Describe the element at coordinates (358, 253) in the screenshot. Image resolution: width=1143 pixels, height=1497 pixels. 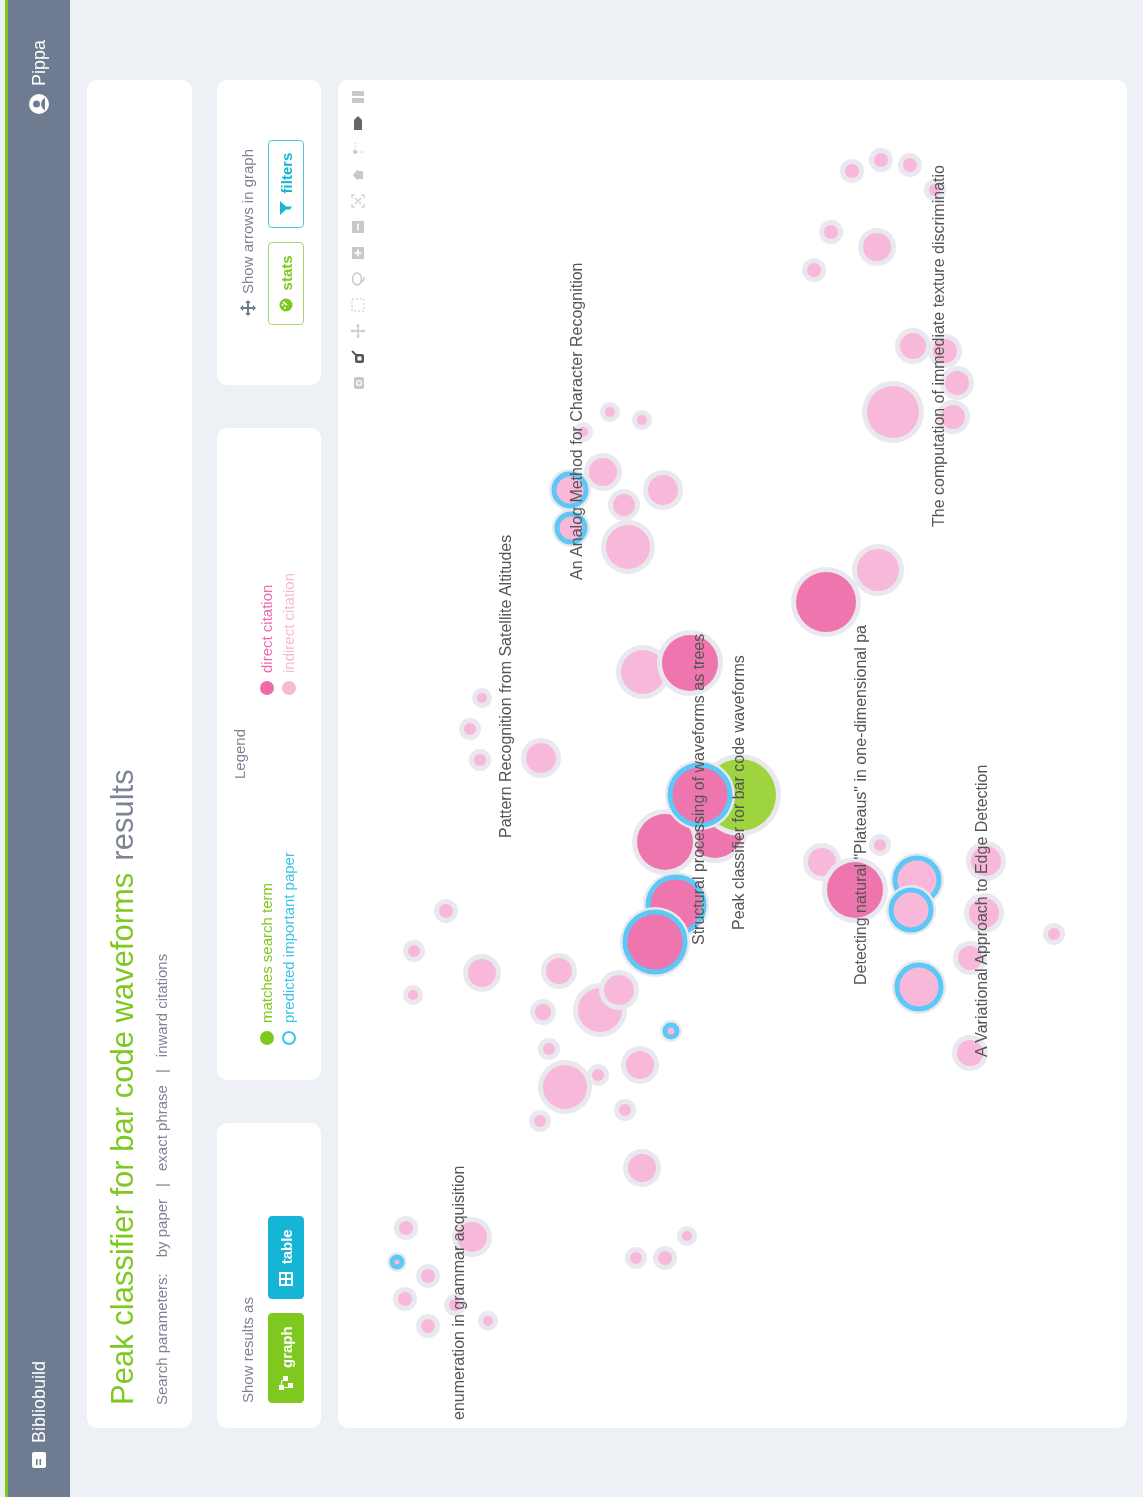
I see `zoom-in-icon` at that location.